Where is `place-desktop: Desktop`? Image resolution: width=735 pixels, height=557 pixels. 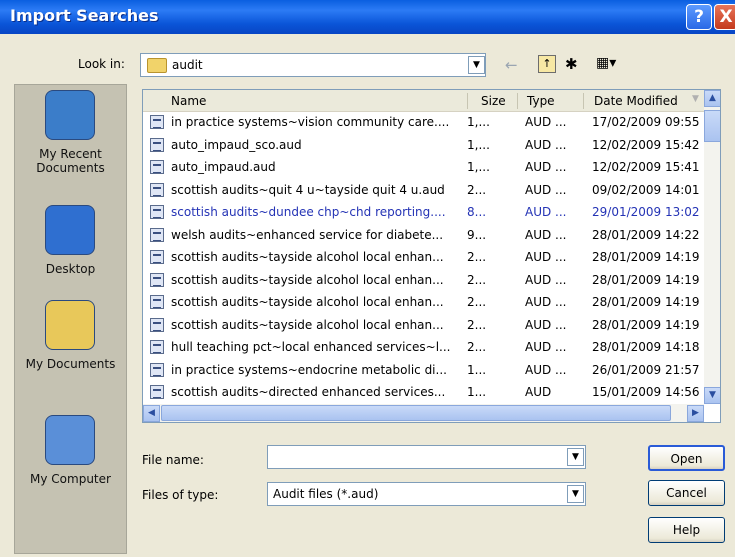
place-desktop: Desktop is located at coordinates (70, 255).